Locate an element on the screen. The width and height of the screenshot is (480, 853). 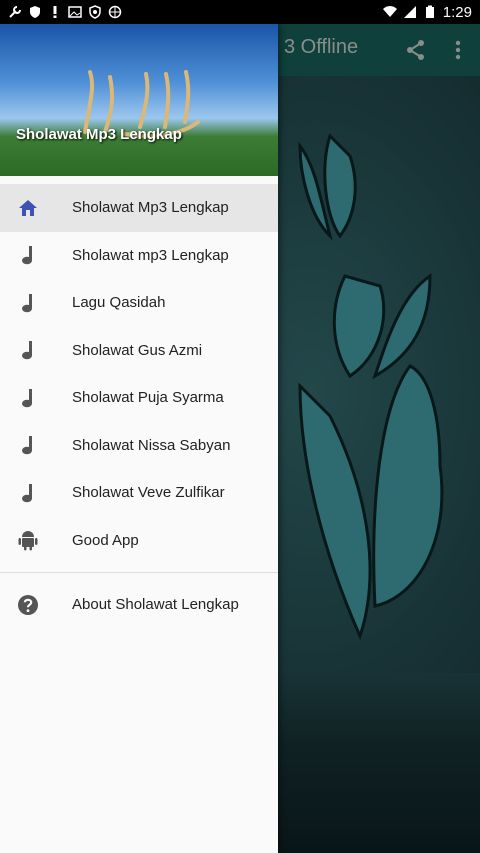
menu-item-label: Sholawat Gus Azmi is located at coordinates (137, 350).